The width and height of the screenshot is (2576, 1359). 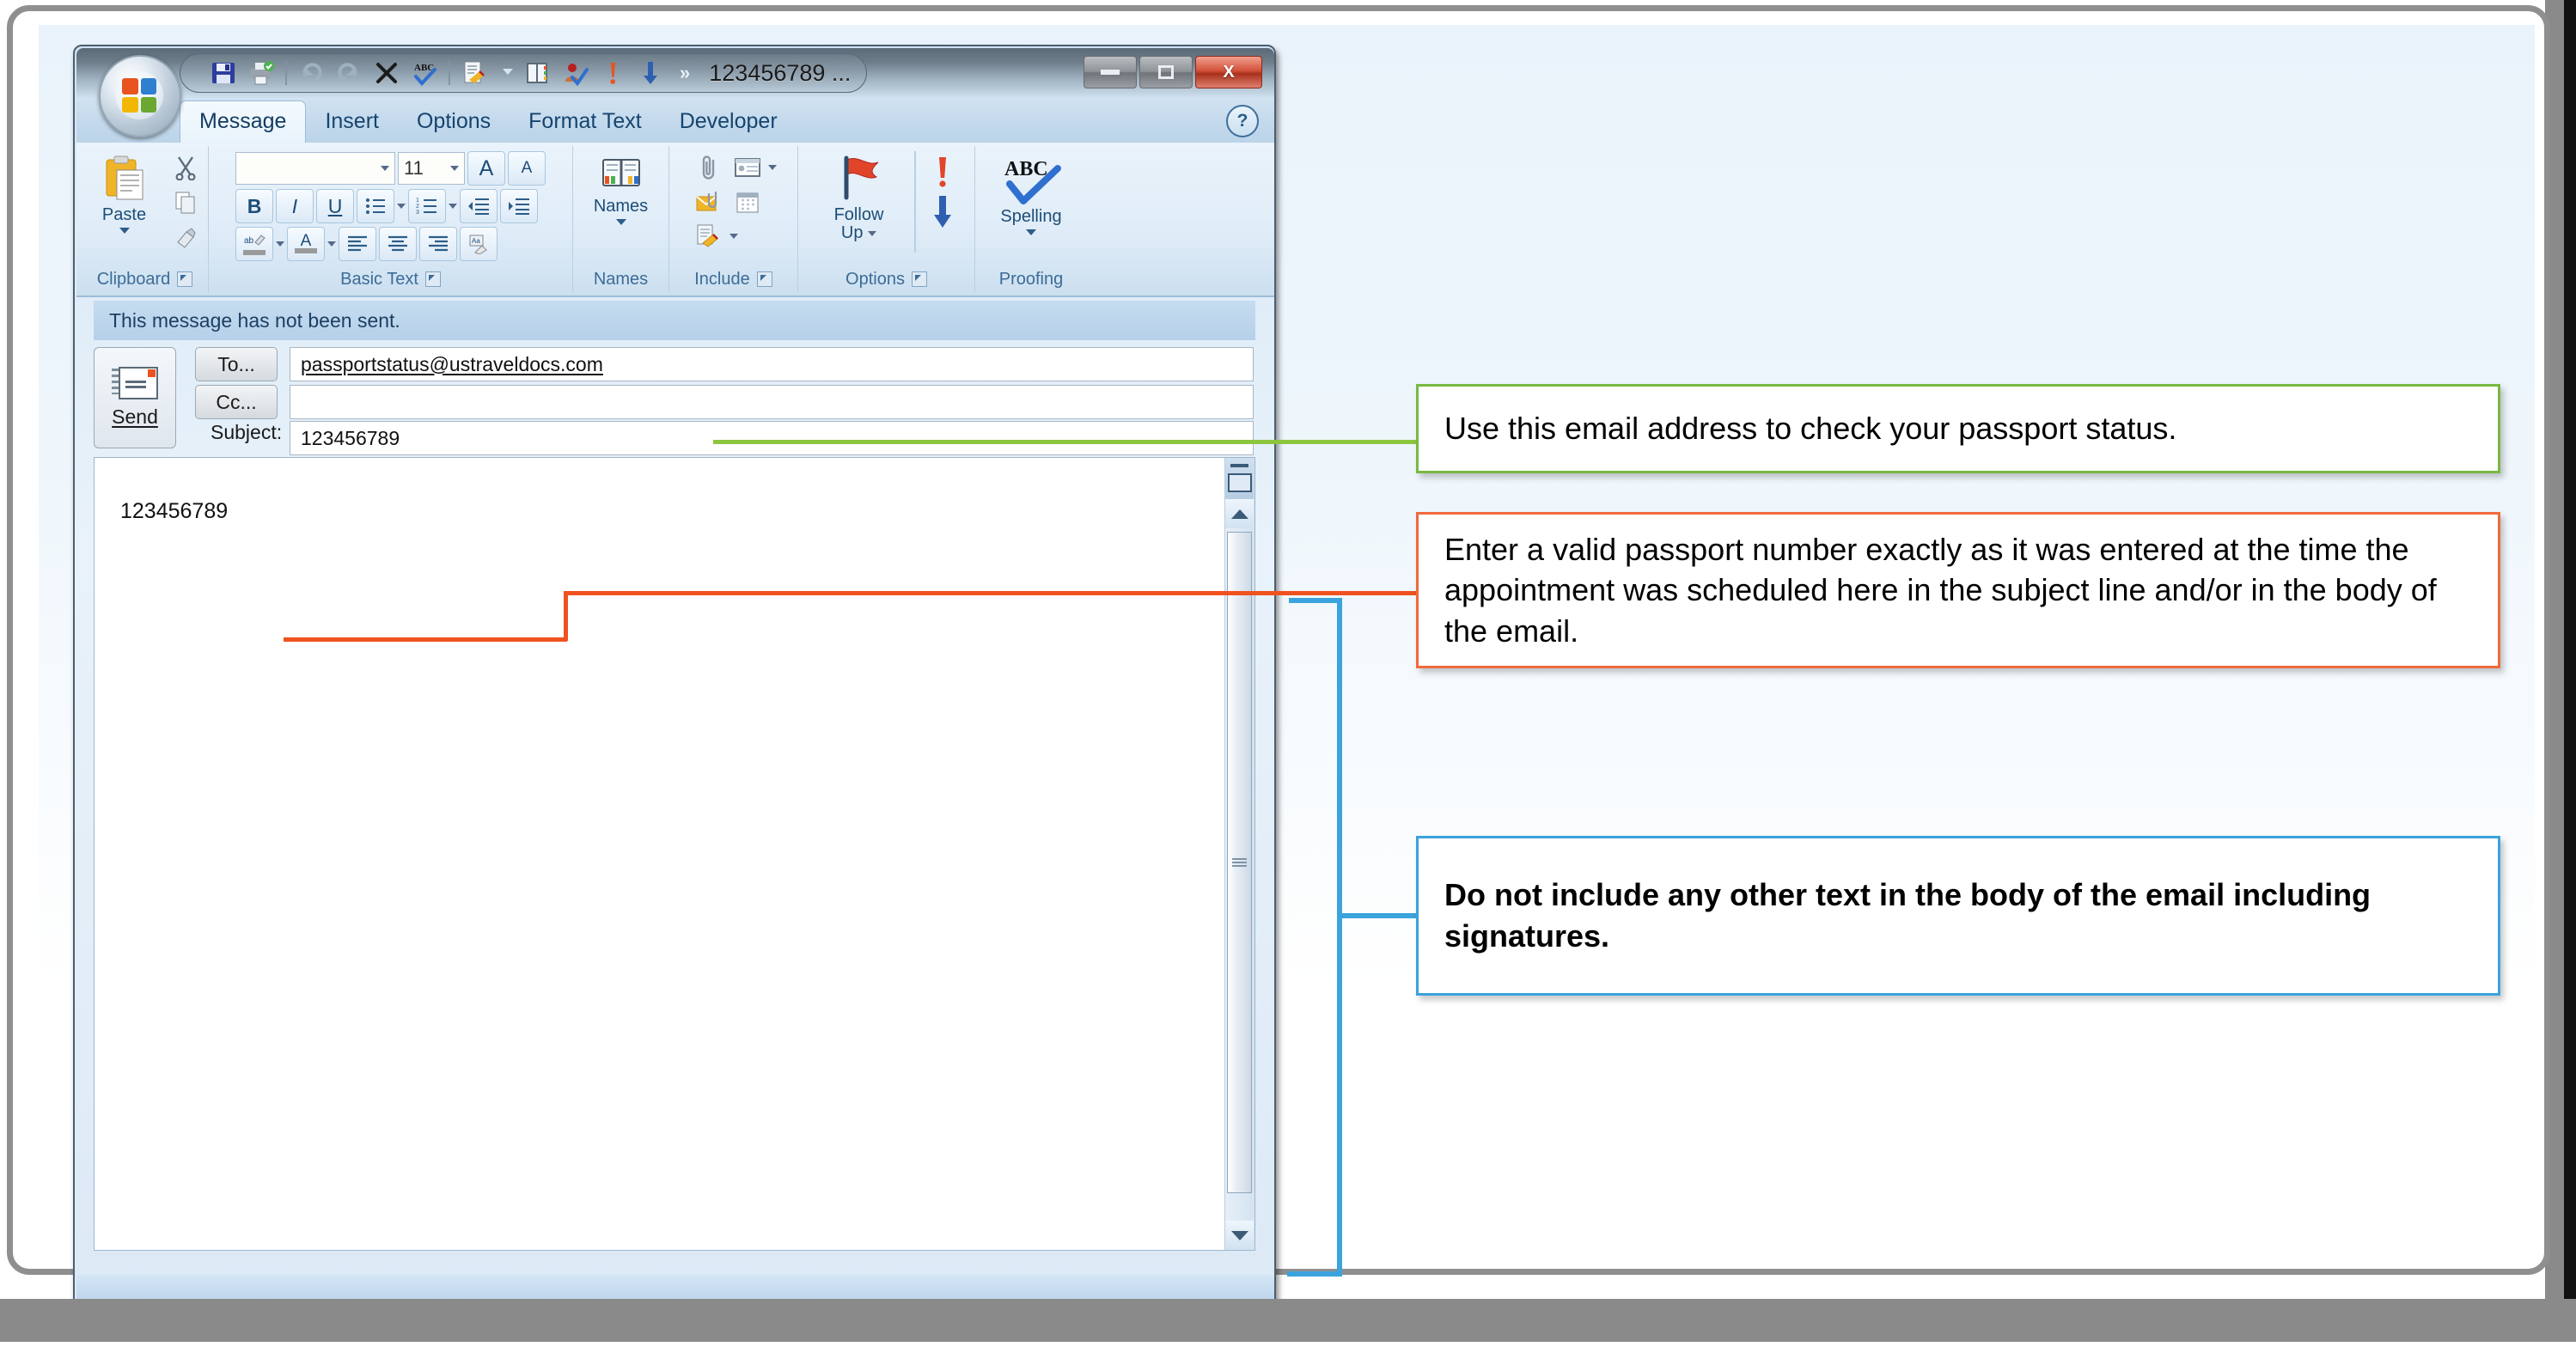 What do you see at coordinates (1166, 72) in the screenshot?
I see `maximize-button` at bounding box center [1166, 72].